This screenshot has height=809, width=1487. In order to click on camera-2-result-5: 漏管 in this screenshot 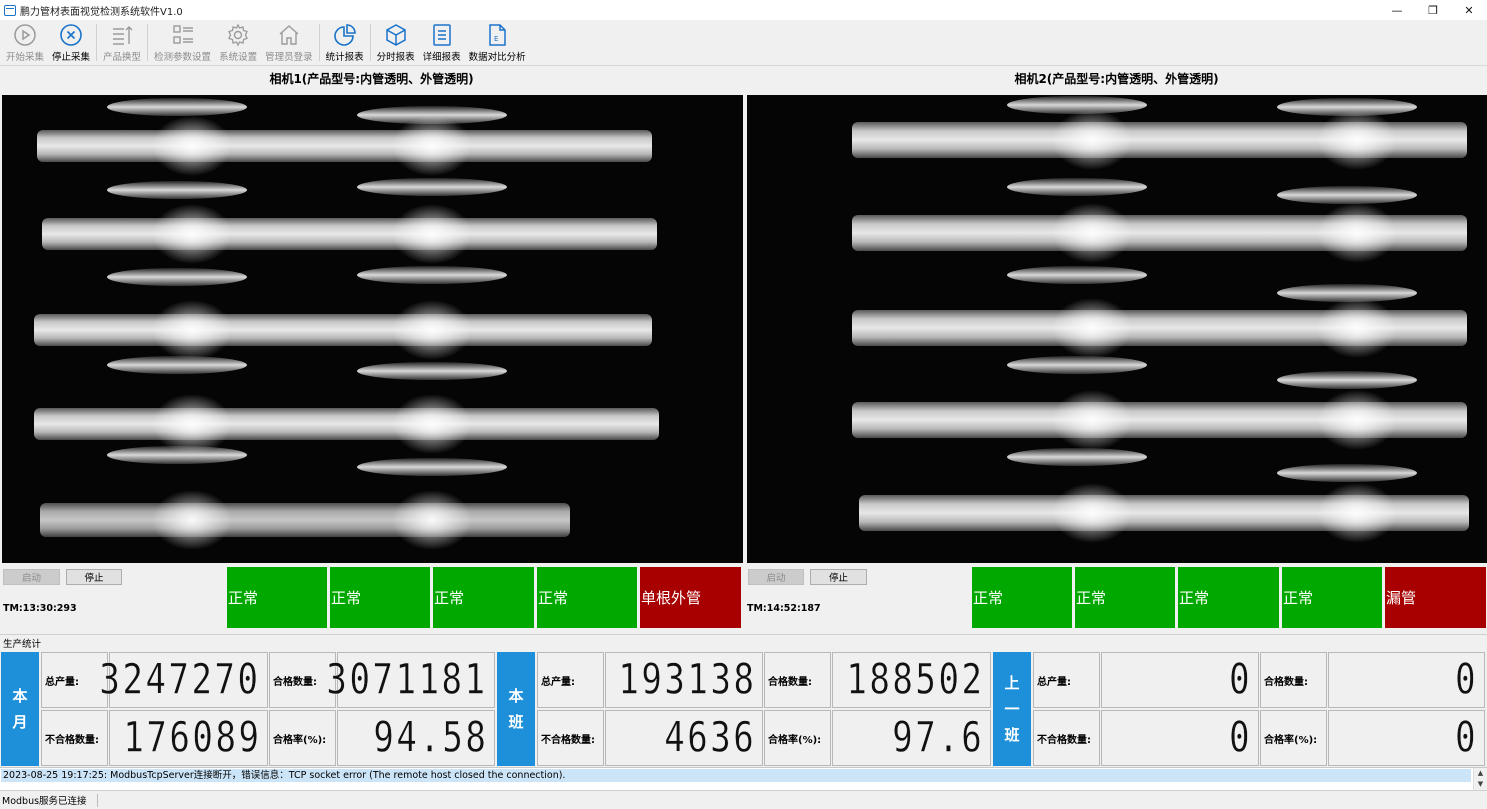, I will do `click(1435, 597)`.